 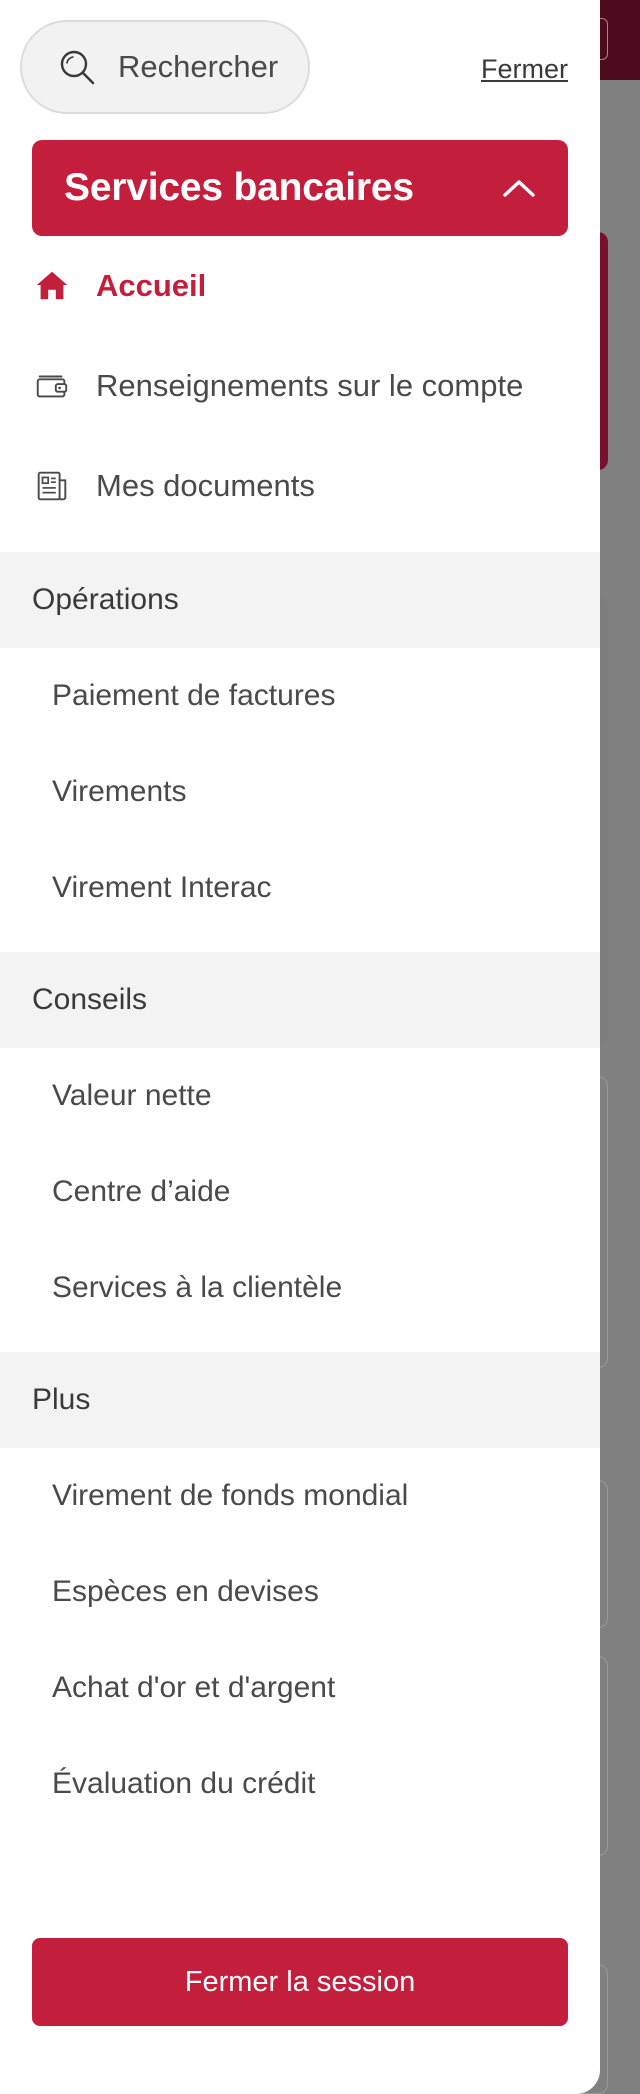 I want to click on nav-item-mes-documents: Mes documents, so click(x=300, y=486).